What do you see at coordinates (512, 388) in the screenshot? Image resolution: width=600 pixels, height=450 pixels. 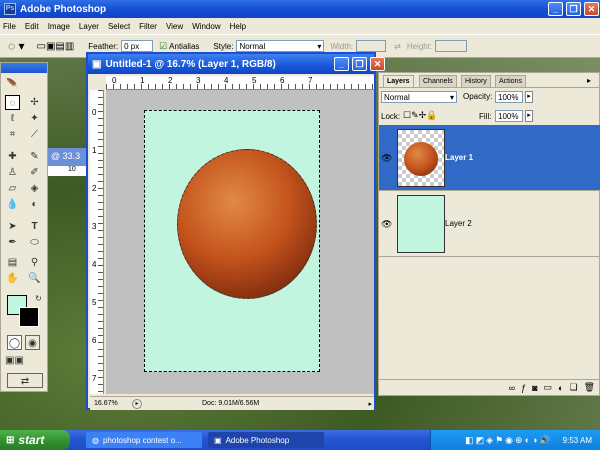 I see `link-layers-icon: ∞` at bounding box center [512, 388].